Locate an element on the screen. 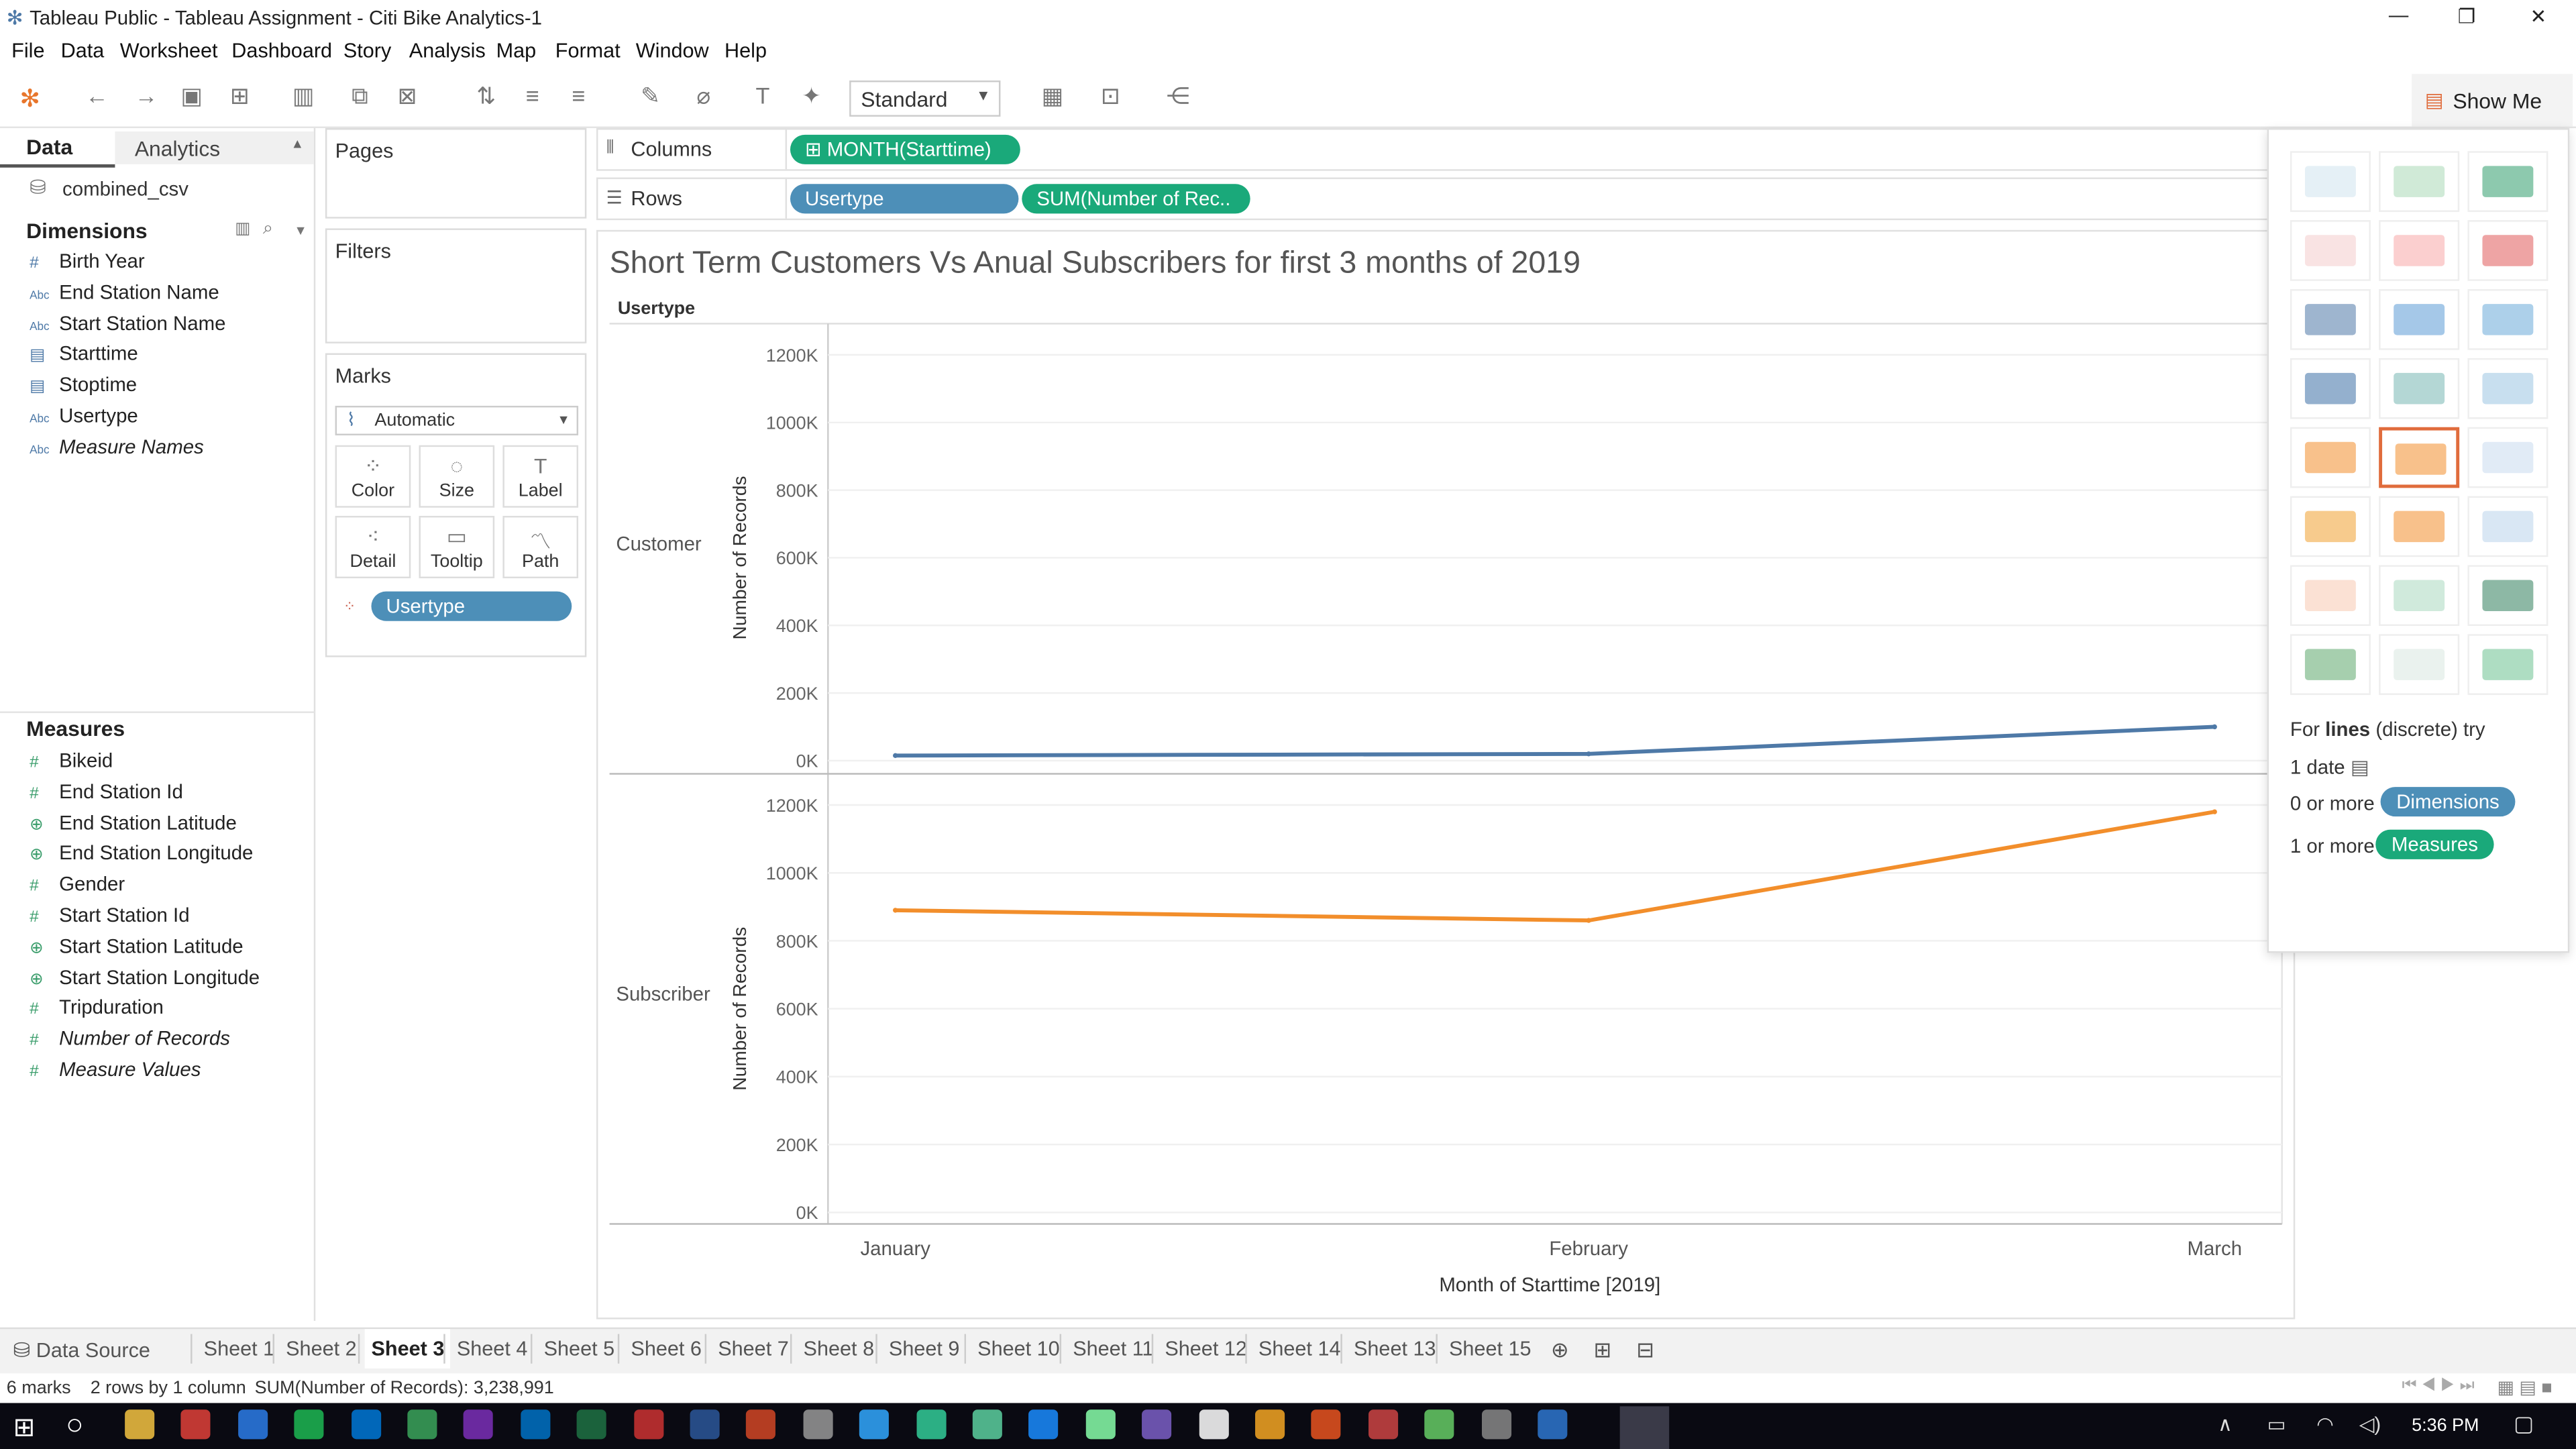  cortana-search-icon: ○ is located at coordinates (75, 1425).